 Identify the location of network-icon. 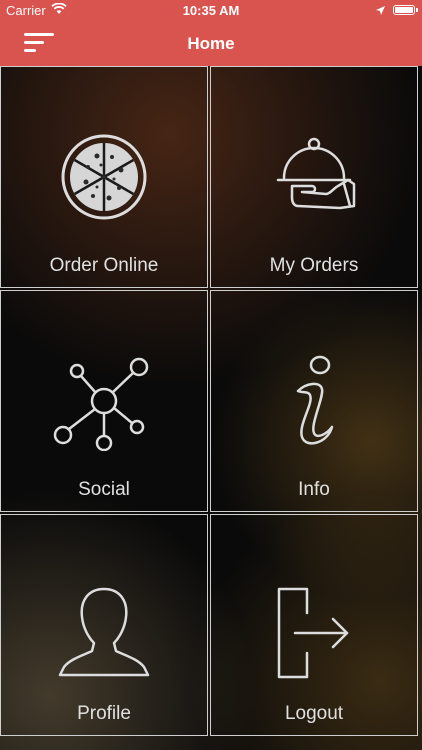
(104, 401).